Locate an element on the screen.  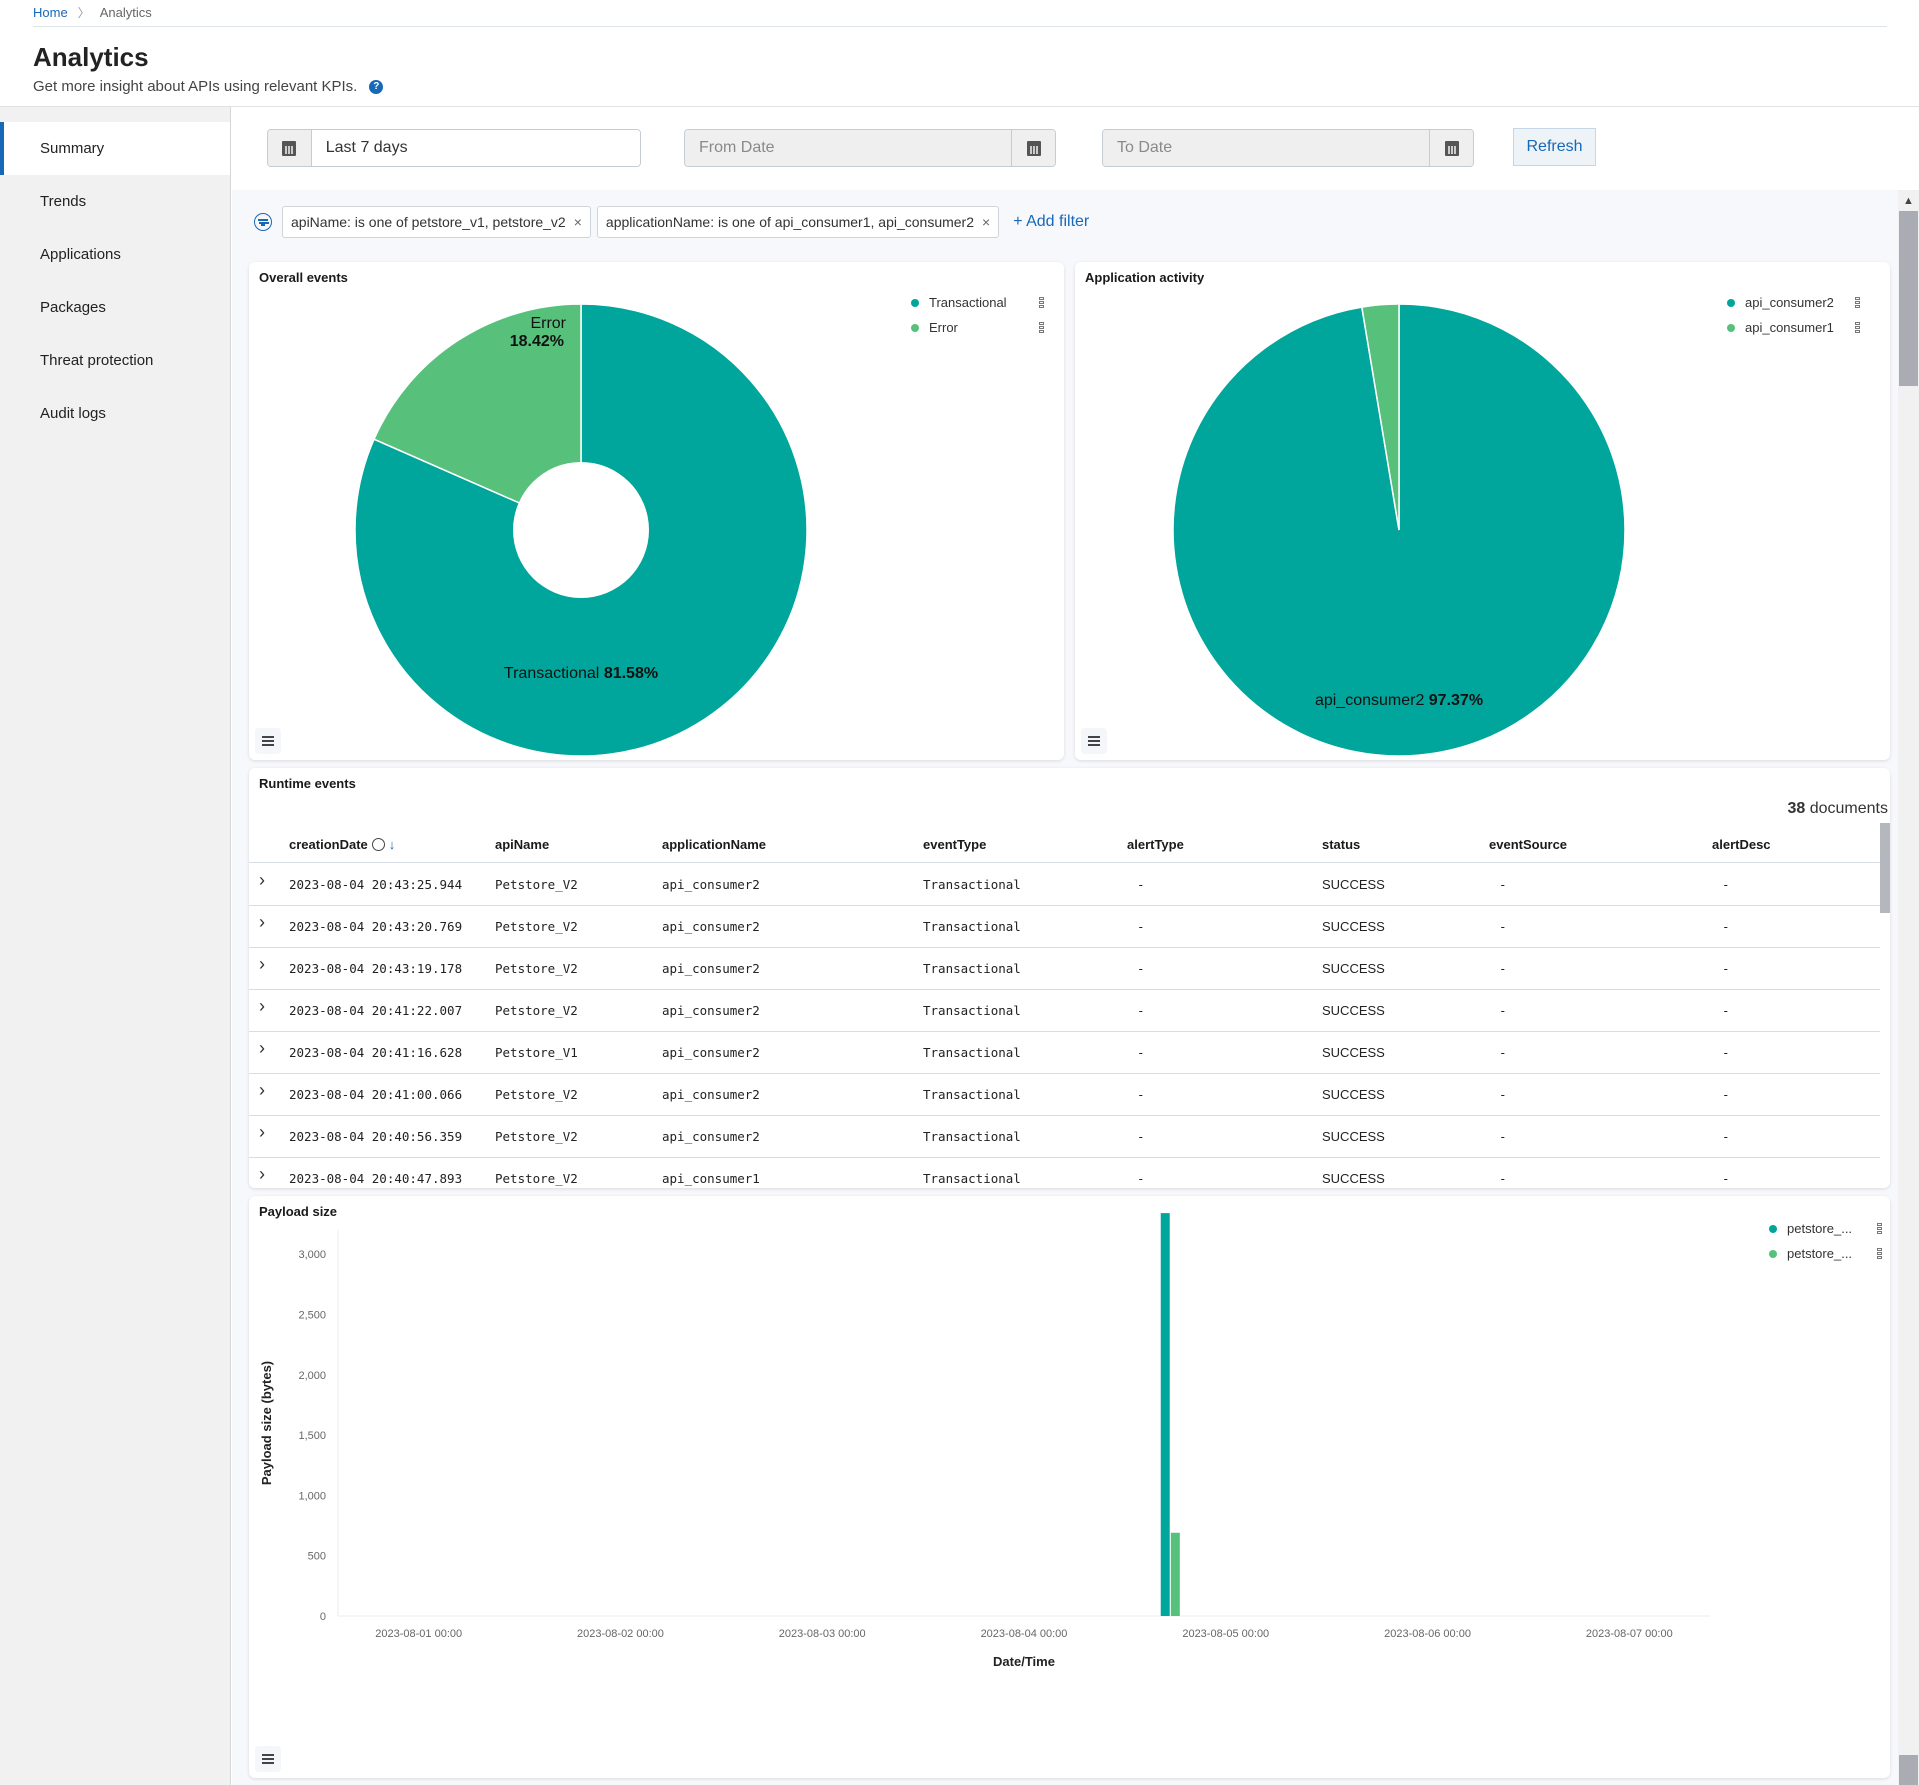
column-header-apiname: apiName is located at coordinates (522, 844).